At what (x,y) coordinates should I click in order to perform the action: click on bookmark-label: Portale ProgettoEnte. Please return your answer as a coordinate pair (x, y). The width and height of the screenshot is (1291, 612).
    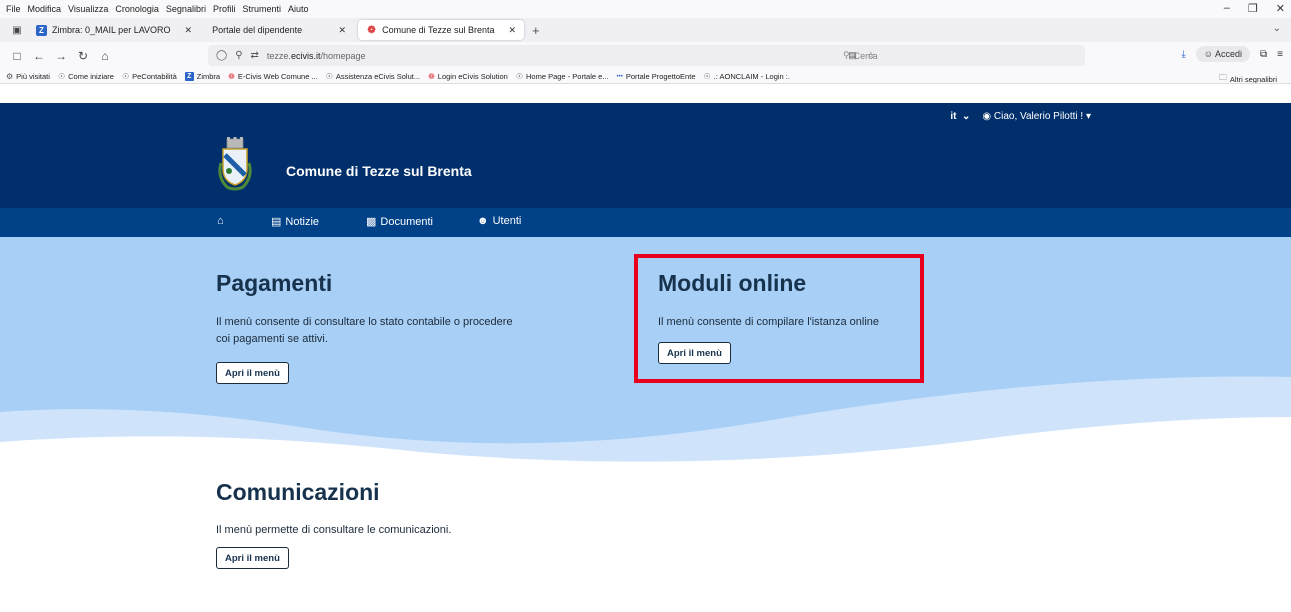
    Looking at the image, I should click on (660, 76).